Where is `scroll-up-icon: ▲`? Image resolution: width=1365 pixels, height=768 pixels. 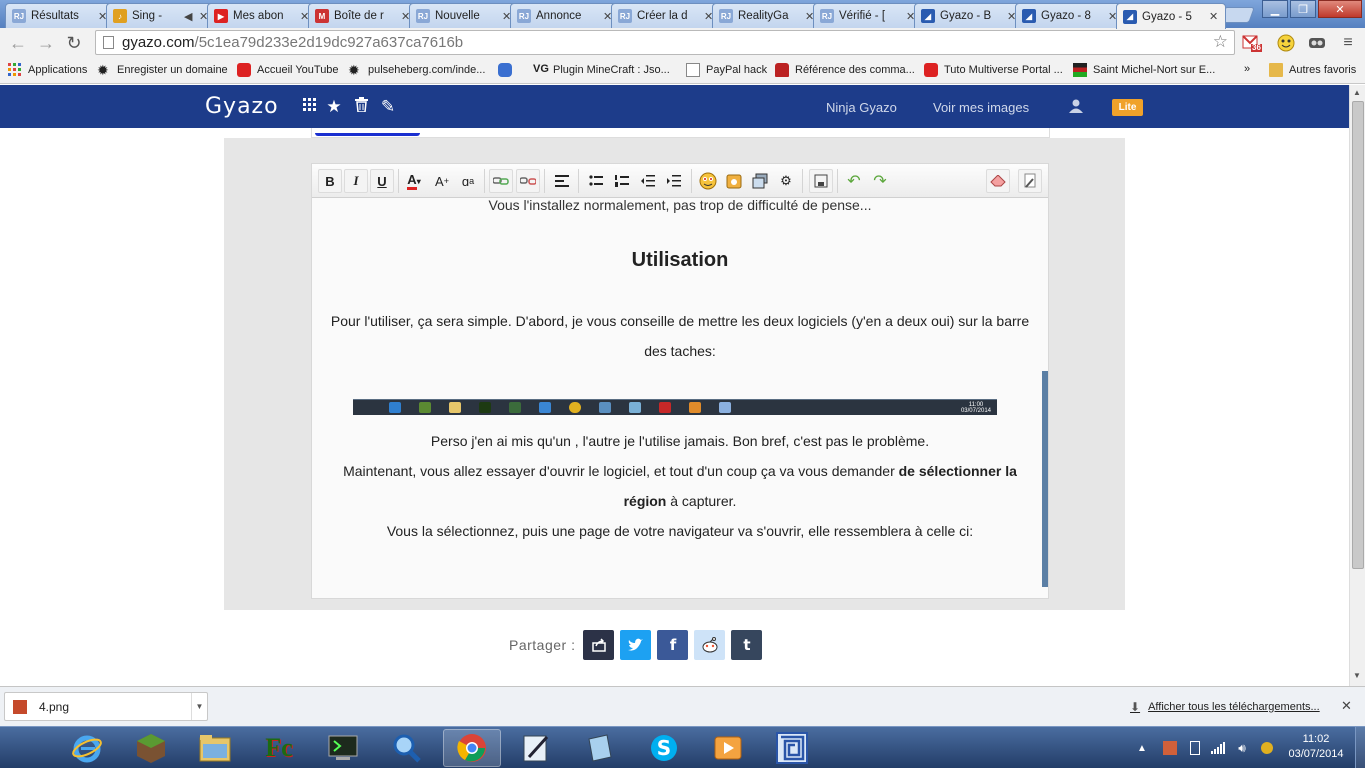 scroll-up-icon: ▲ is located at coordinates (1357, 92).